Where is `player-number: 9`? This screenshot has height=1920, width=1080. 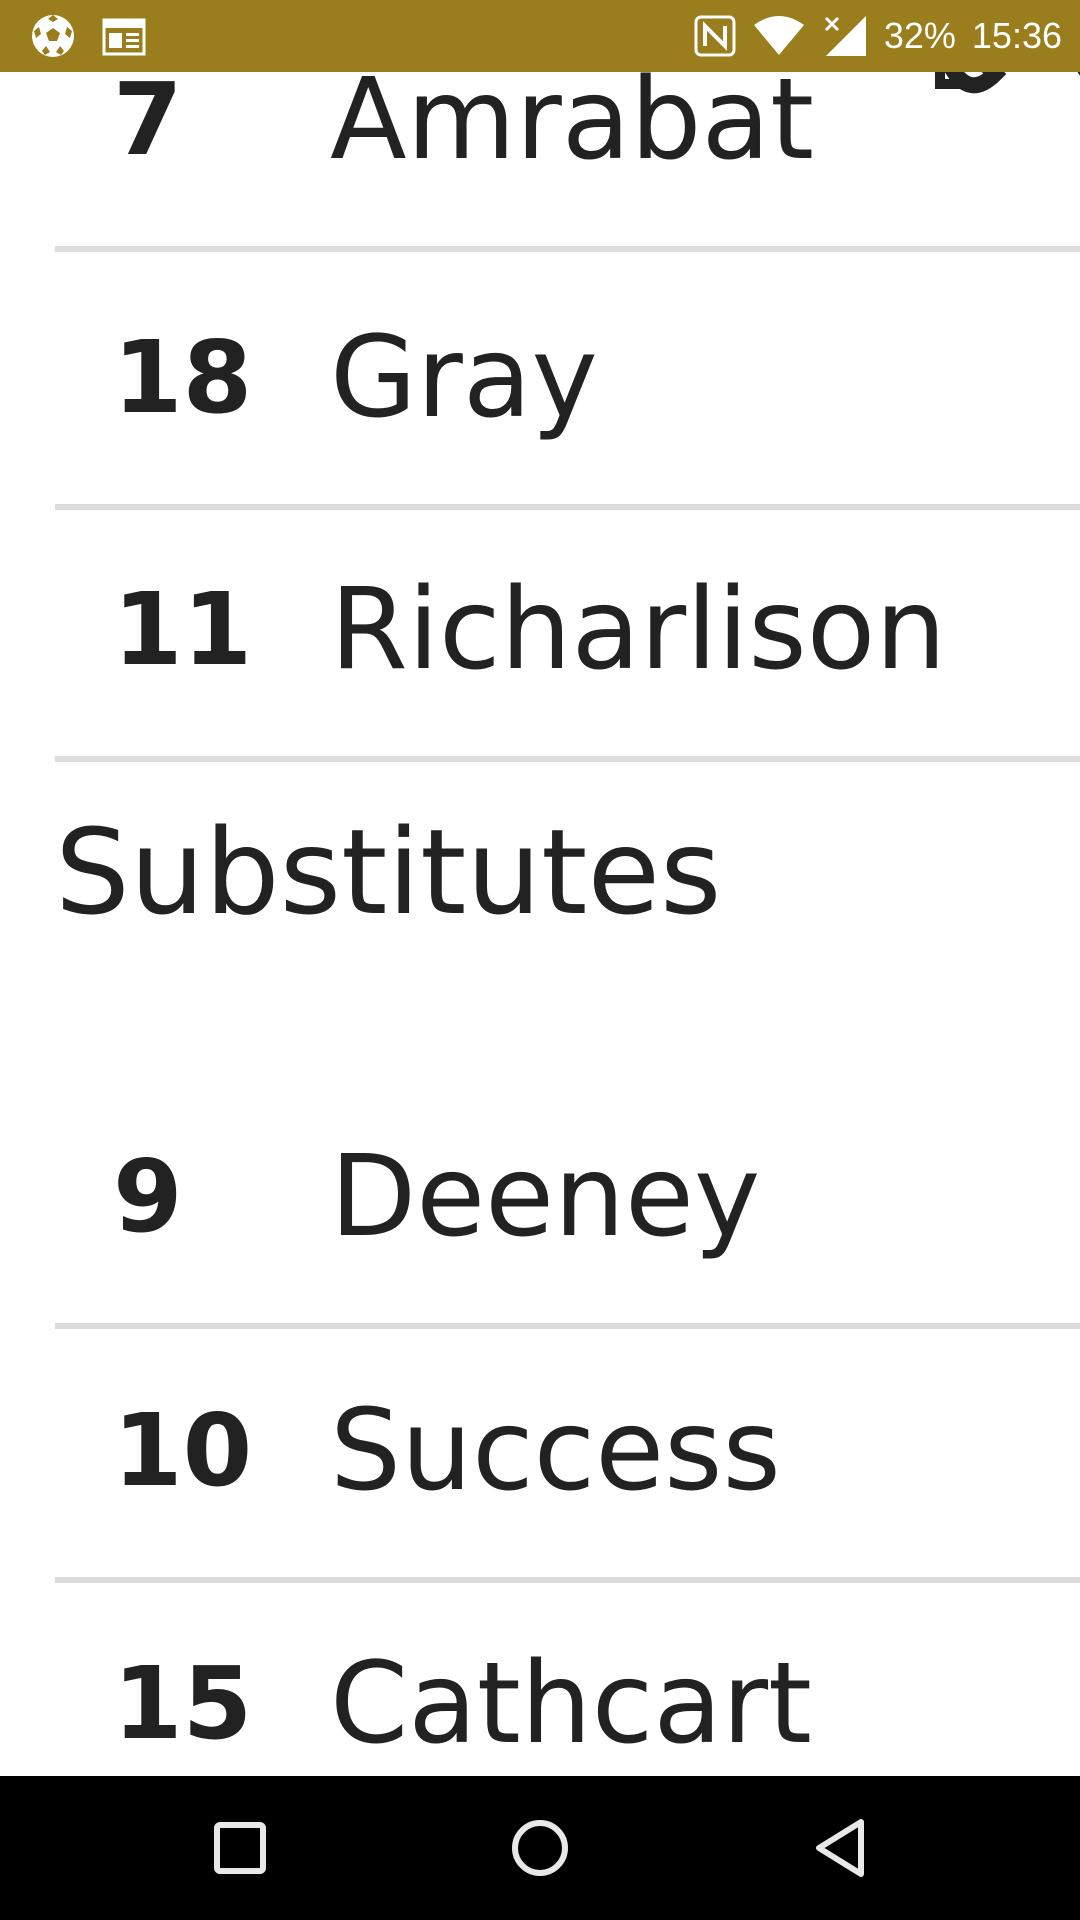 player-number: 9 is located at coordinates (148, 1196).